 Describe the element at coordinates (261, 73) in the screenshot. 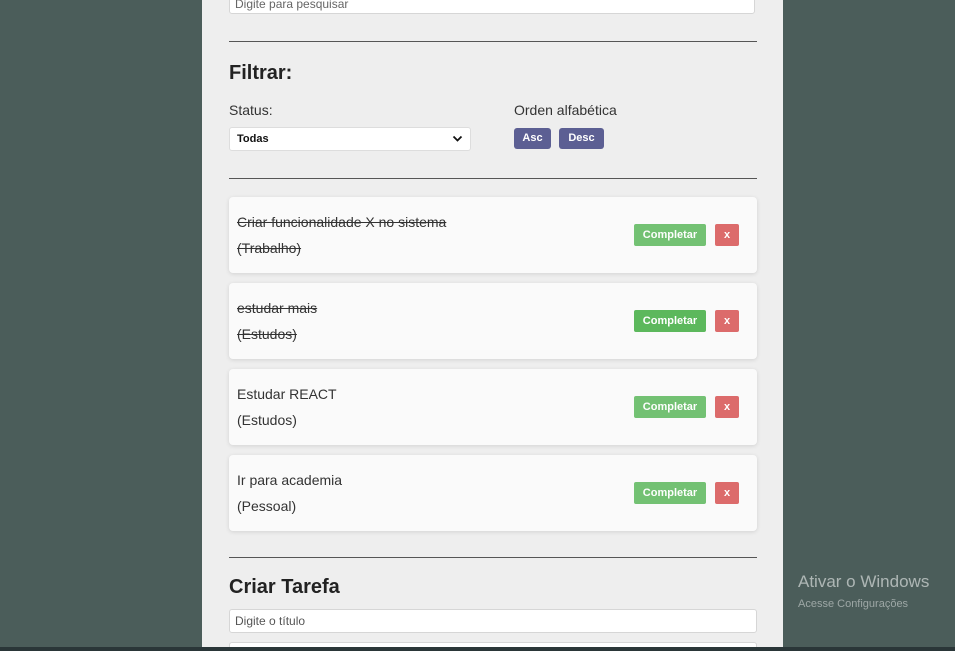

I see `filter-heading: Filtrar:` at that location.